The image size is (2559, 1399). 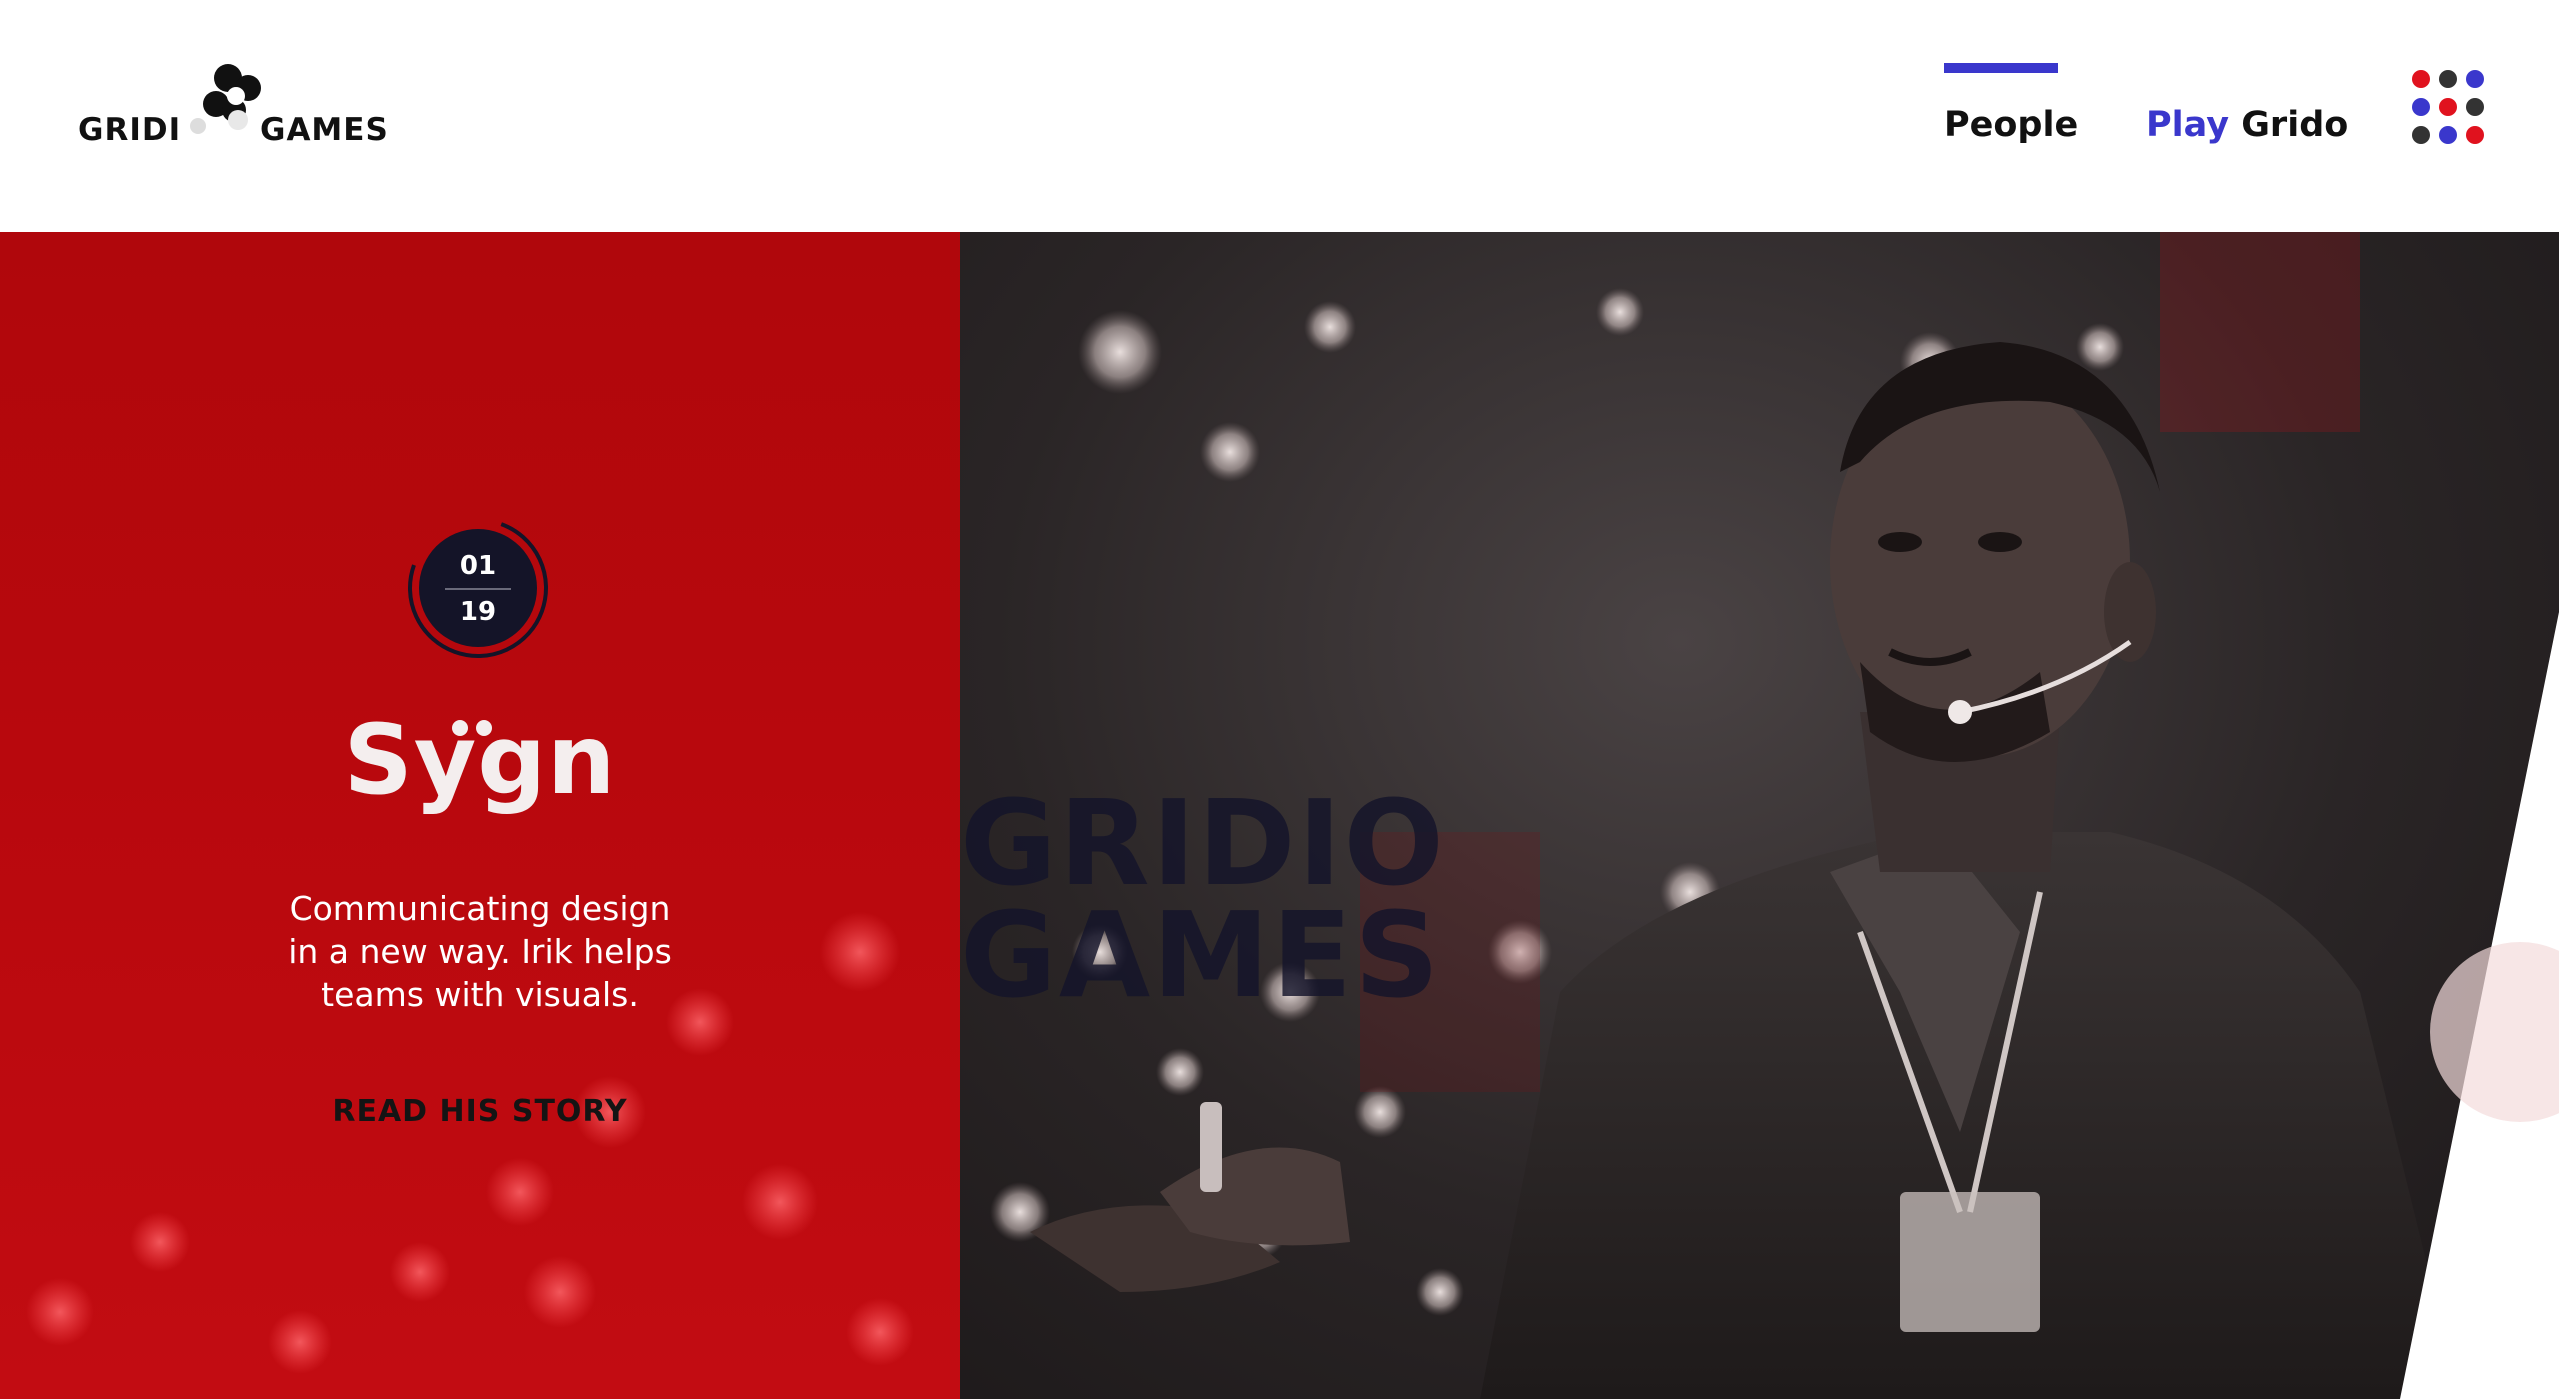 I want to click on logo-word-right: GAMES, so click(x=324, y=130).